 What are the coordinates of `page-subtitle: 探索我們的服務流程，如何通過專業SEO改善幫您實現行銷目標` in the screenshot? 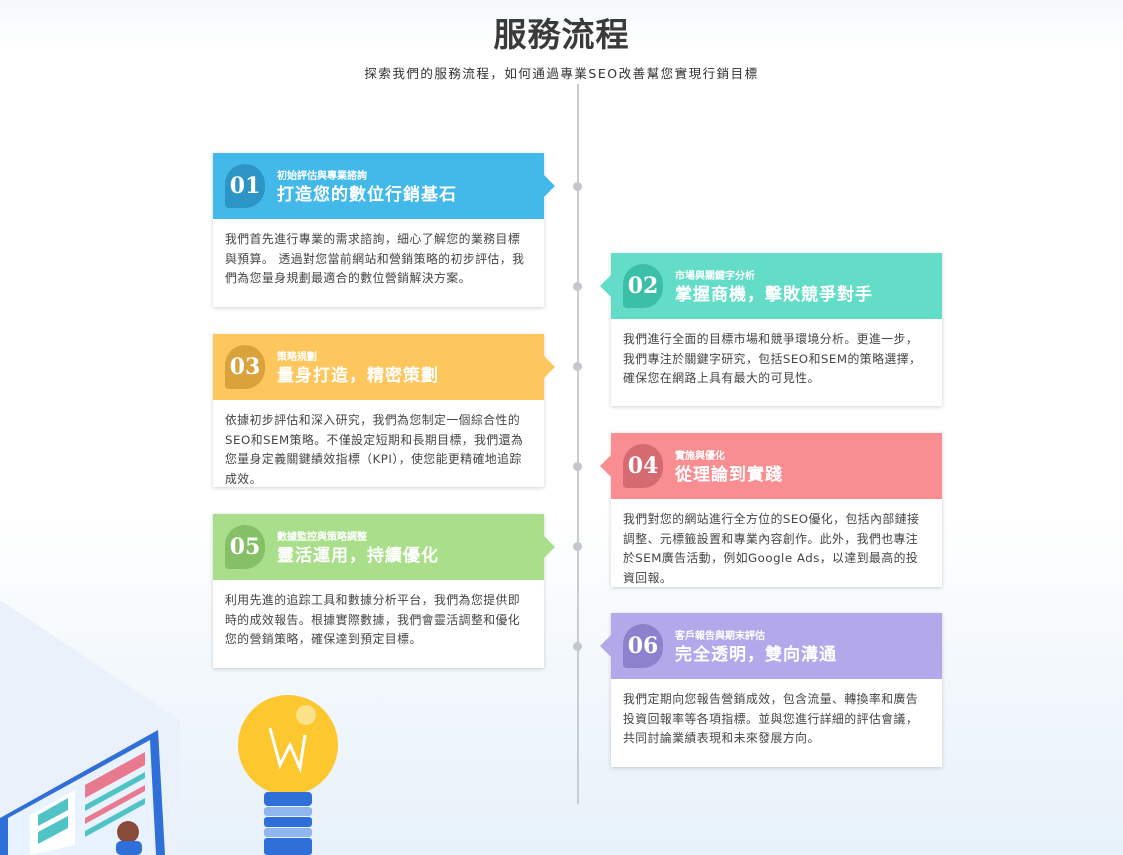 It's located at (561, 73).